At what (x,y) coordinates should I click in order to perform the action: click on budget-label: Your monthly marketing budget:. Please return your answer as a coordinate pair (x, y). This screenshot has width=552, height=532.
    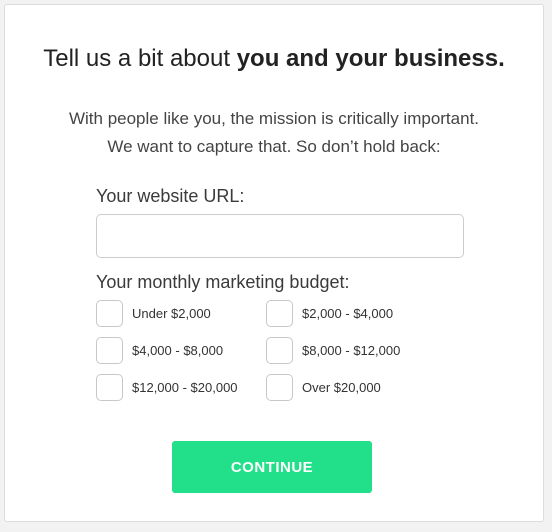
    Looking at the image, I should click on (223, 282).